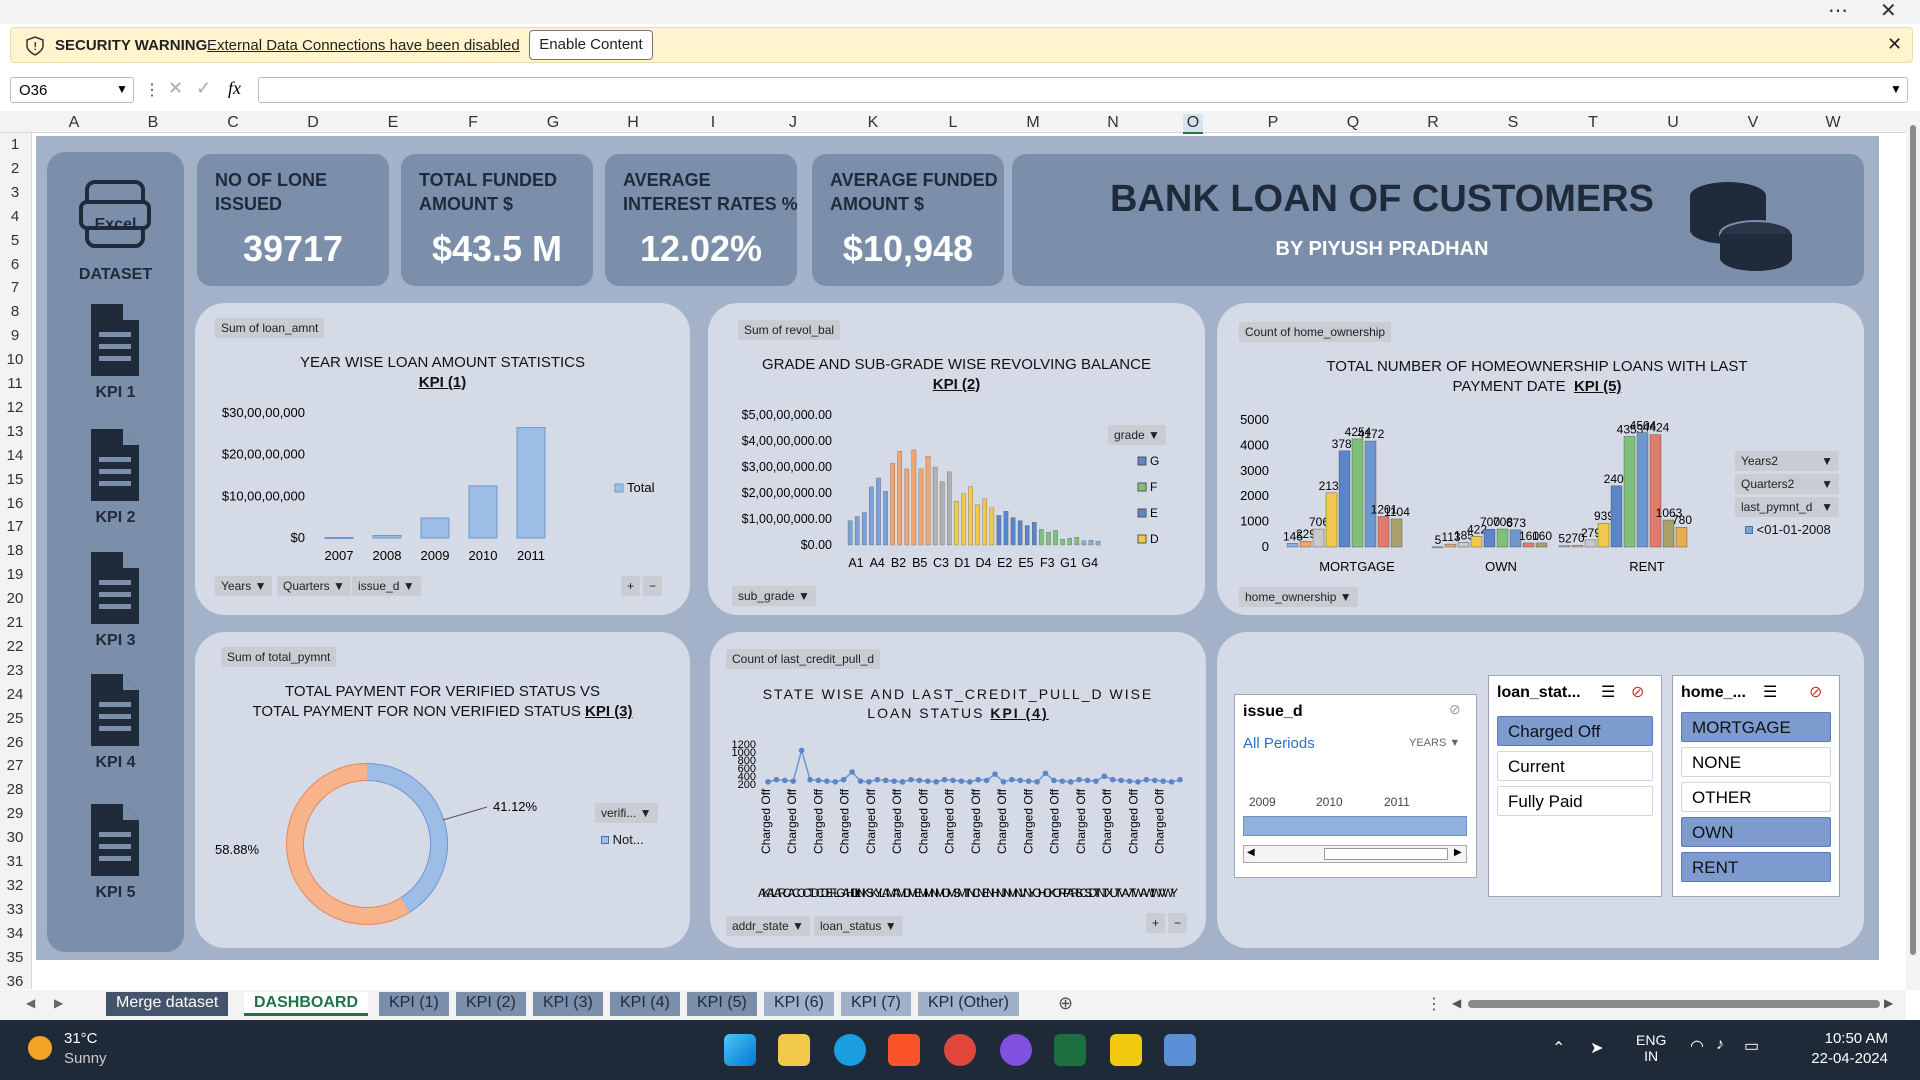 Image resolution: width=1920 pixels, height=1080 pixels. Describe the element at coordinates (1674, 1004) in the screenshot. I see `horizontal-scrollbar` at that location.